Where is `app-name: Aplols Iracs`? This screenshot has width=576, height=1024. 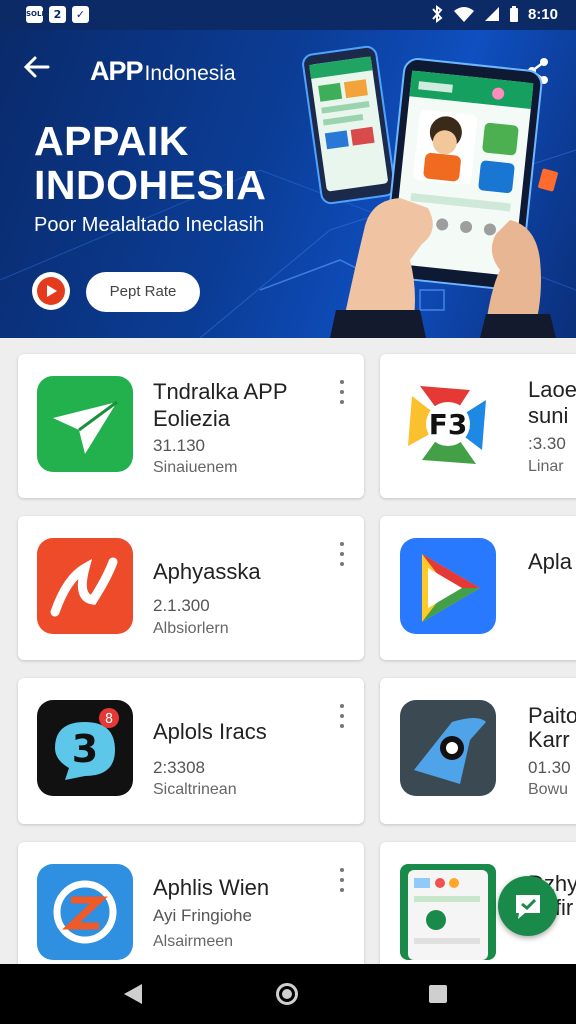 app-name: Aplols Iracs is located at coordinates (210, 731).